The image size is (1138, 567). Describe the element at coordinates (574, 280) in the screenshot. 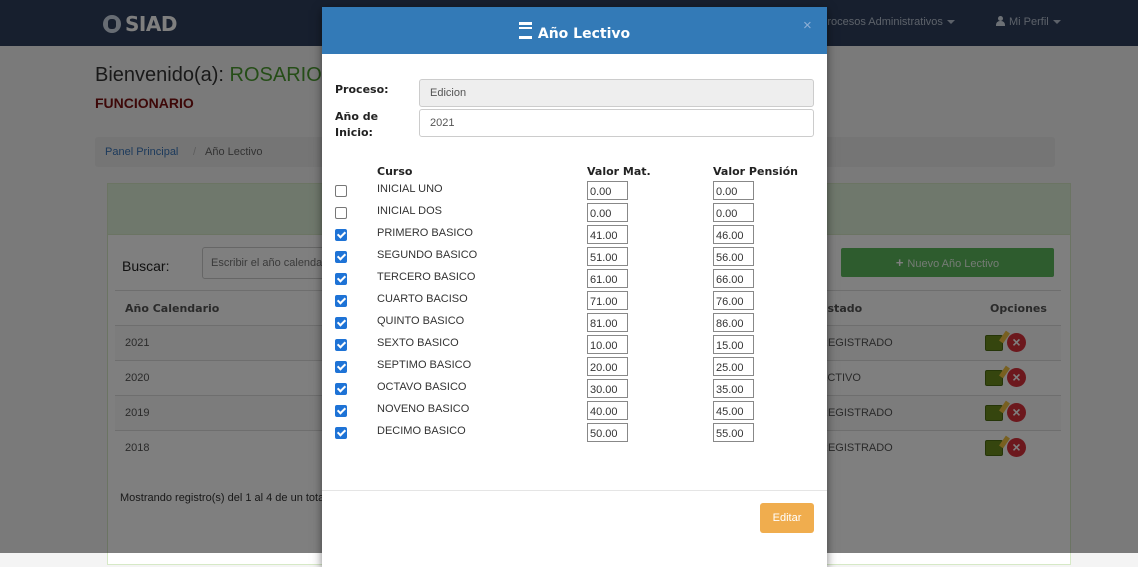

I see `curso-row: TERCERO BASICO` at that location.